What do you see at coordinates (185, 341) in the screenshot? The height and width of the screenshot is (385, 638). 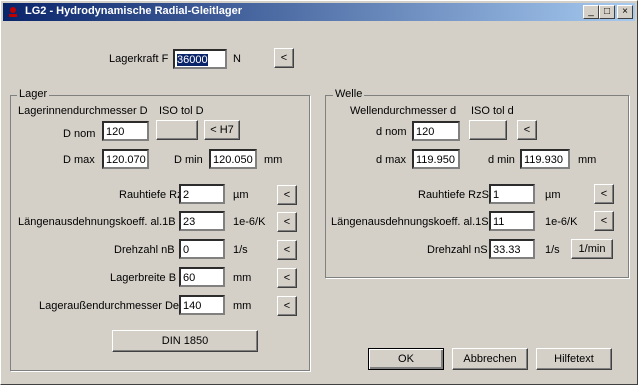 I see `din-1850-button: DIN 1850` at bounding box center [185, 341].